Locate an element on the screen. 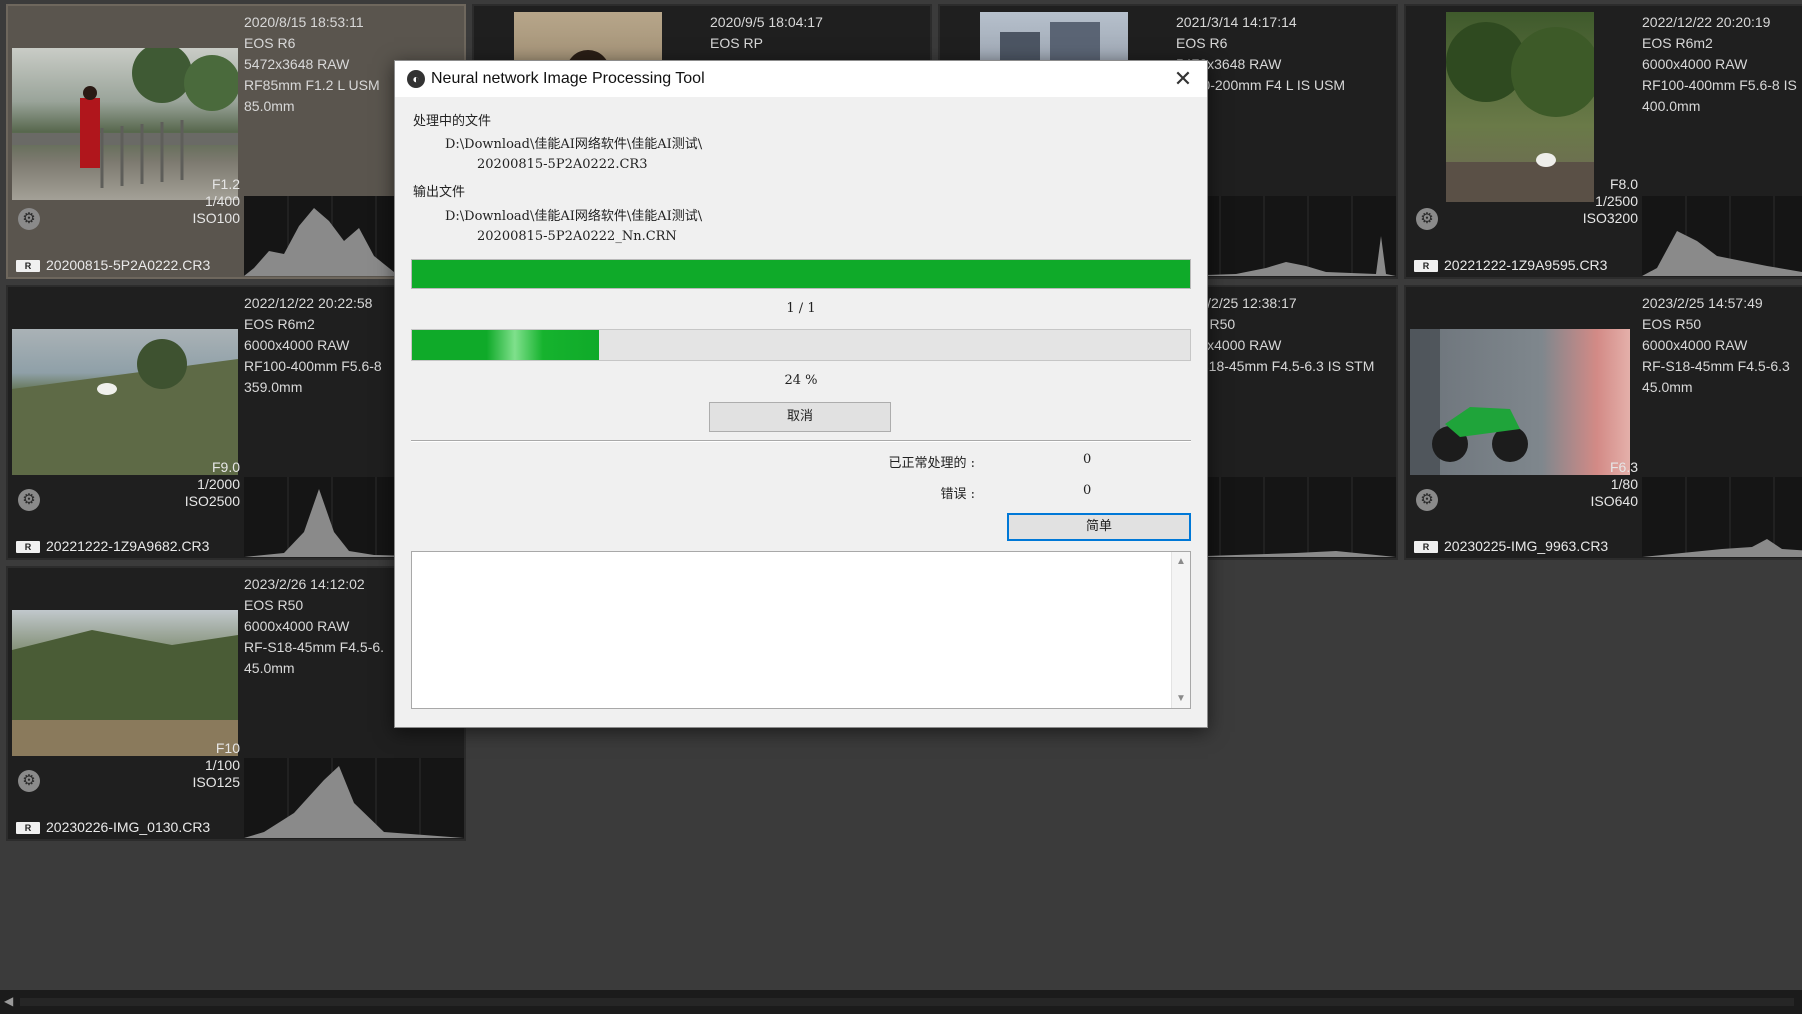  photo-motorcycle is located at coordinates (1469, 402).